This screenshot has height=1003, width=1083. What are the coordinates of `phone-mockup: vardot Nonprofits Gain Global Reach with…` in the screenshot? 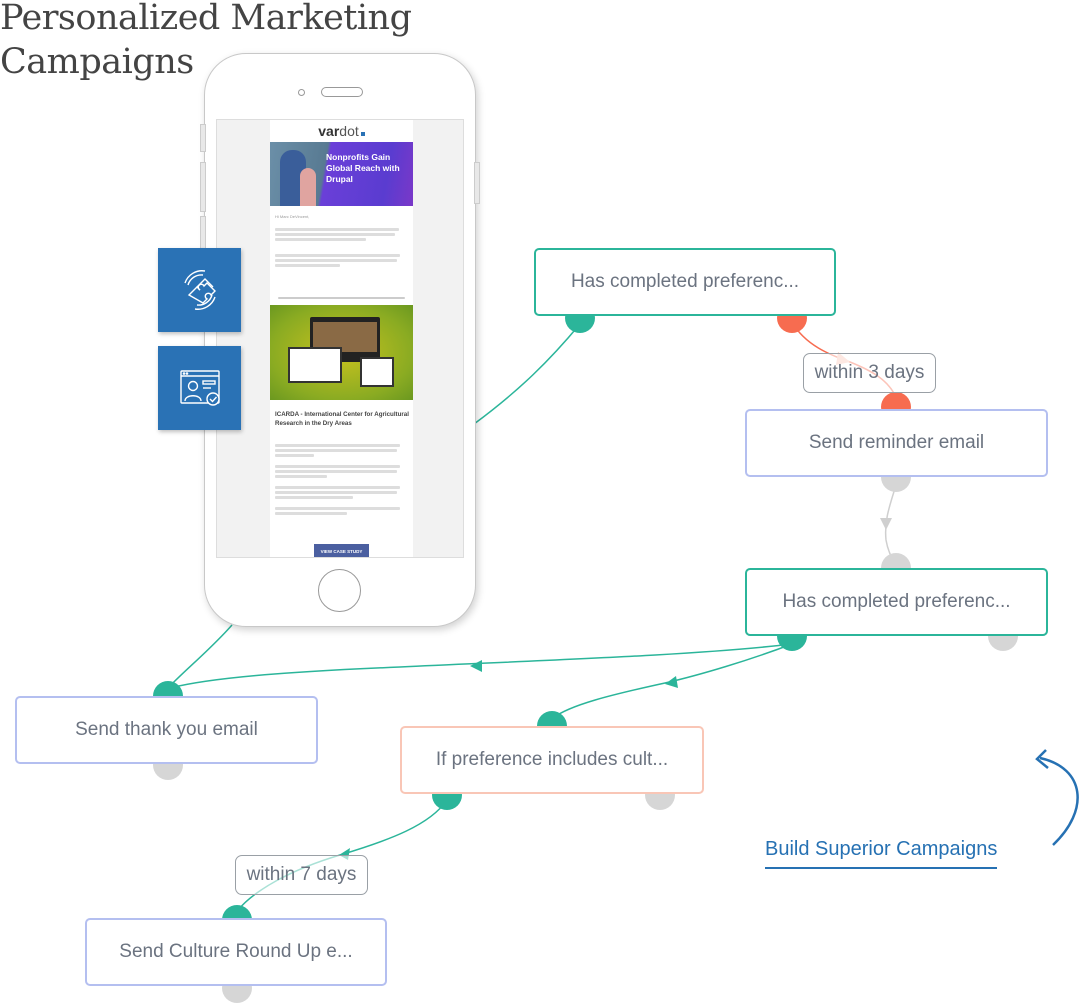 It's located at (340, 340).